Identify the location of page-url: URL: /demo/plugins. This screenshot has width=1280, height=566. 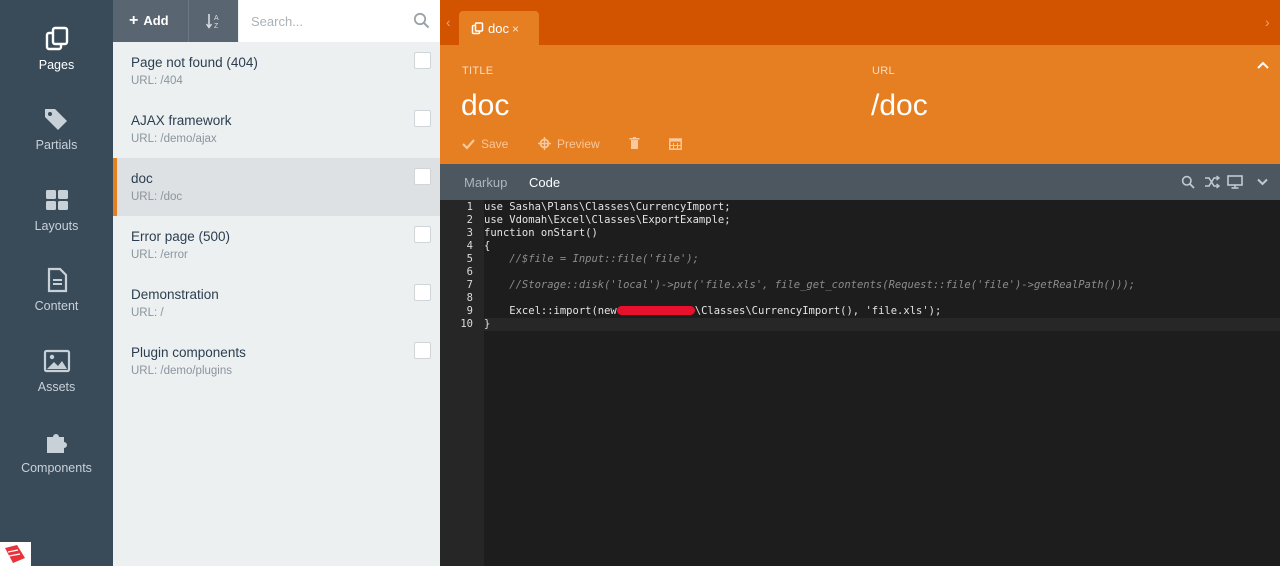
(181, 371).